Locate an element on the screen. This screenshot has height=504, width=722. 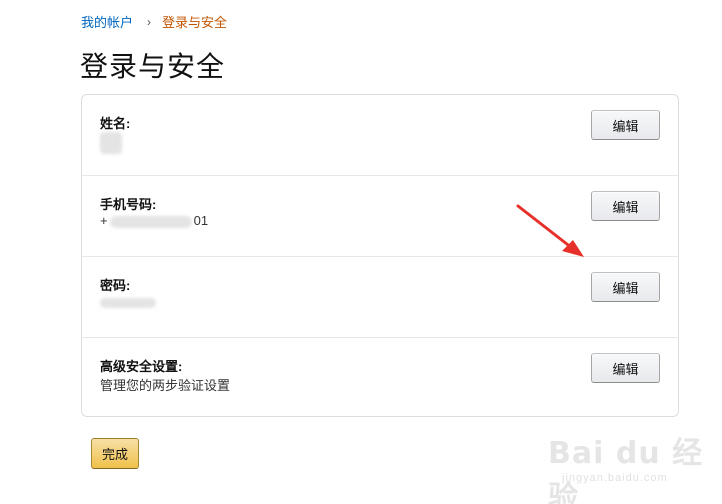
edit-name-button: 编辑 is located at coordinates (625, 125).